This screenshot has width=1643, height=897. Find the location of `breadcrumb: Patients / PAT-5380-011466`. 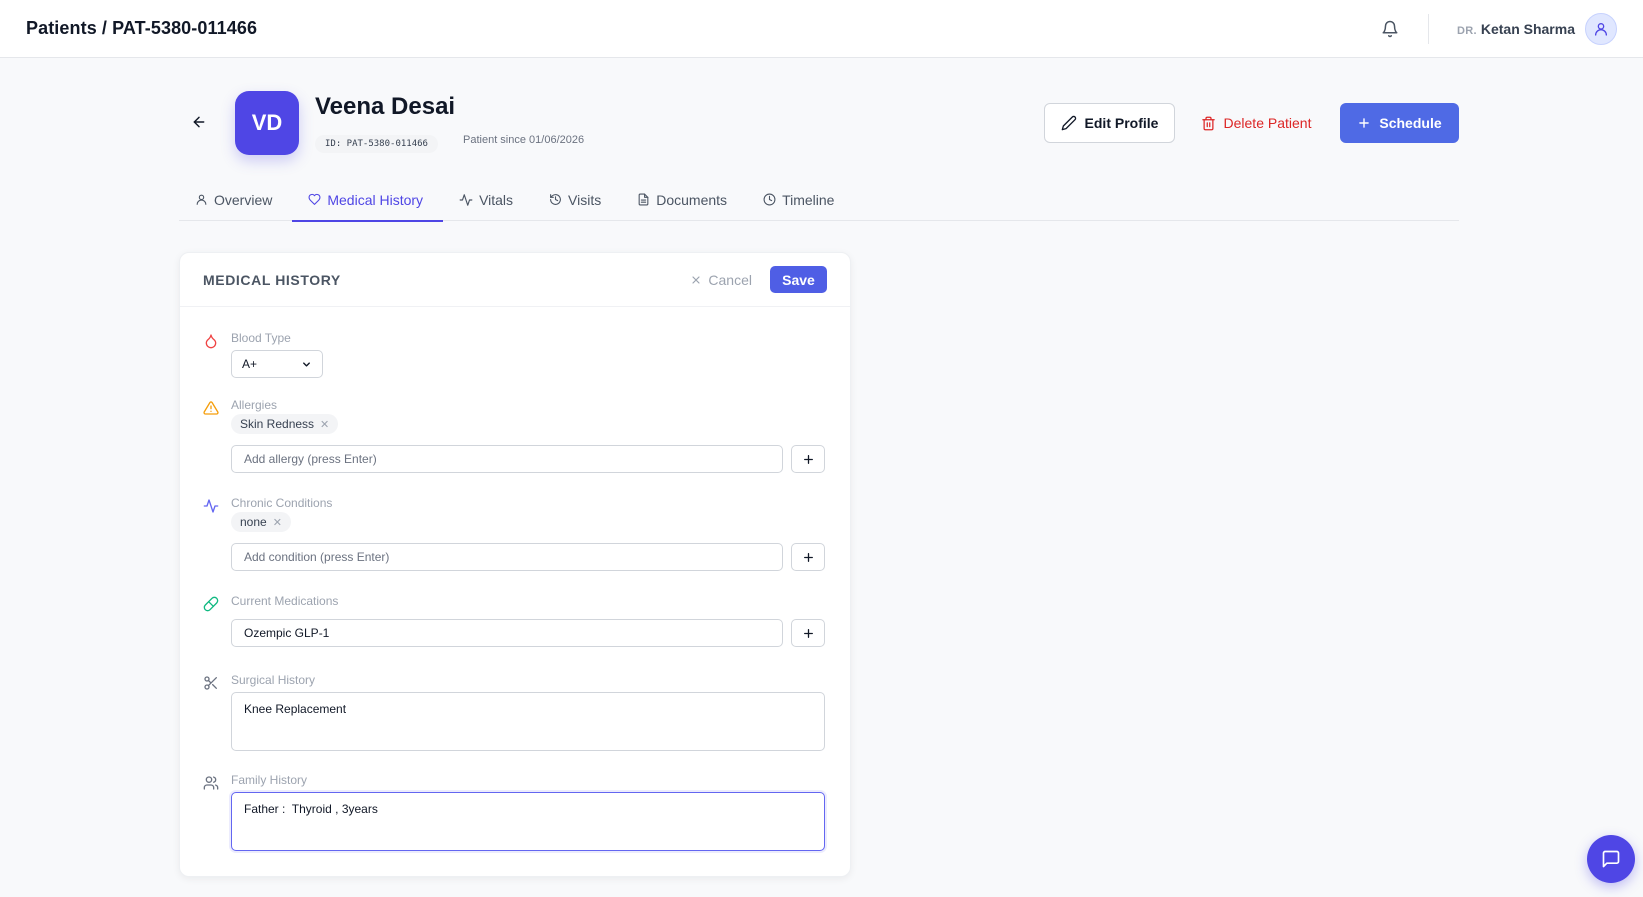

breadcrumb: Patients / PAT-5380-011466 is located at coordinates (142, 28).